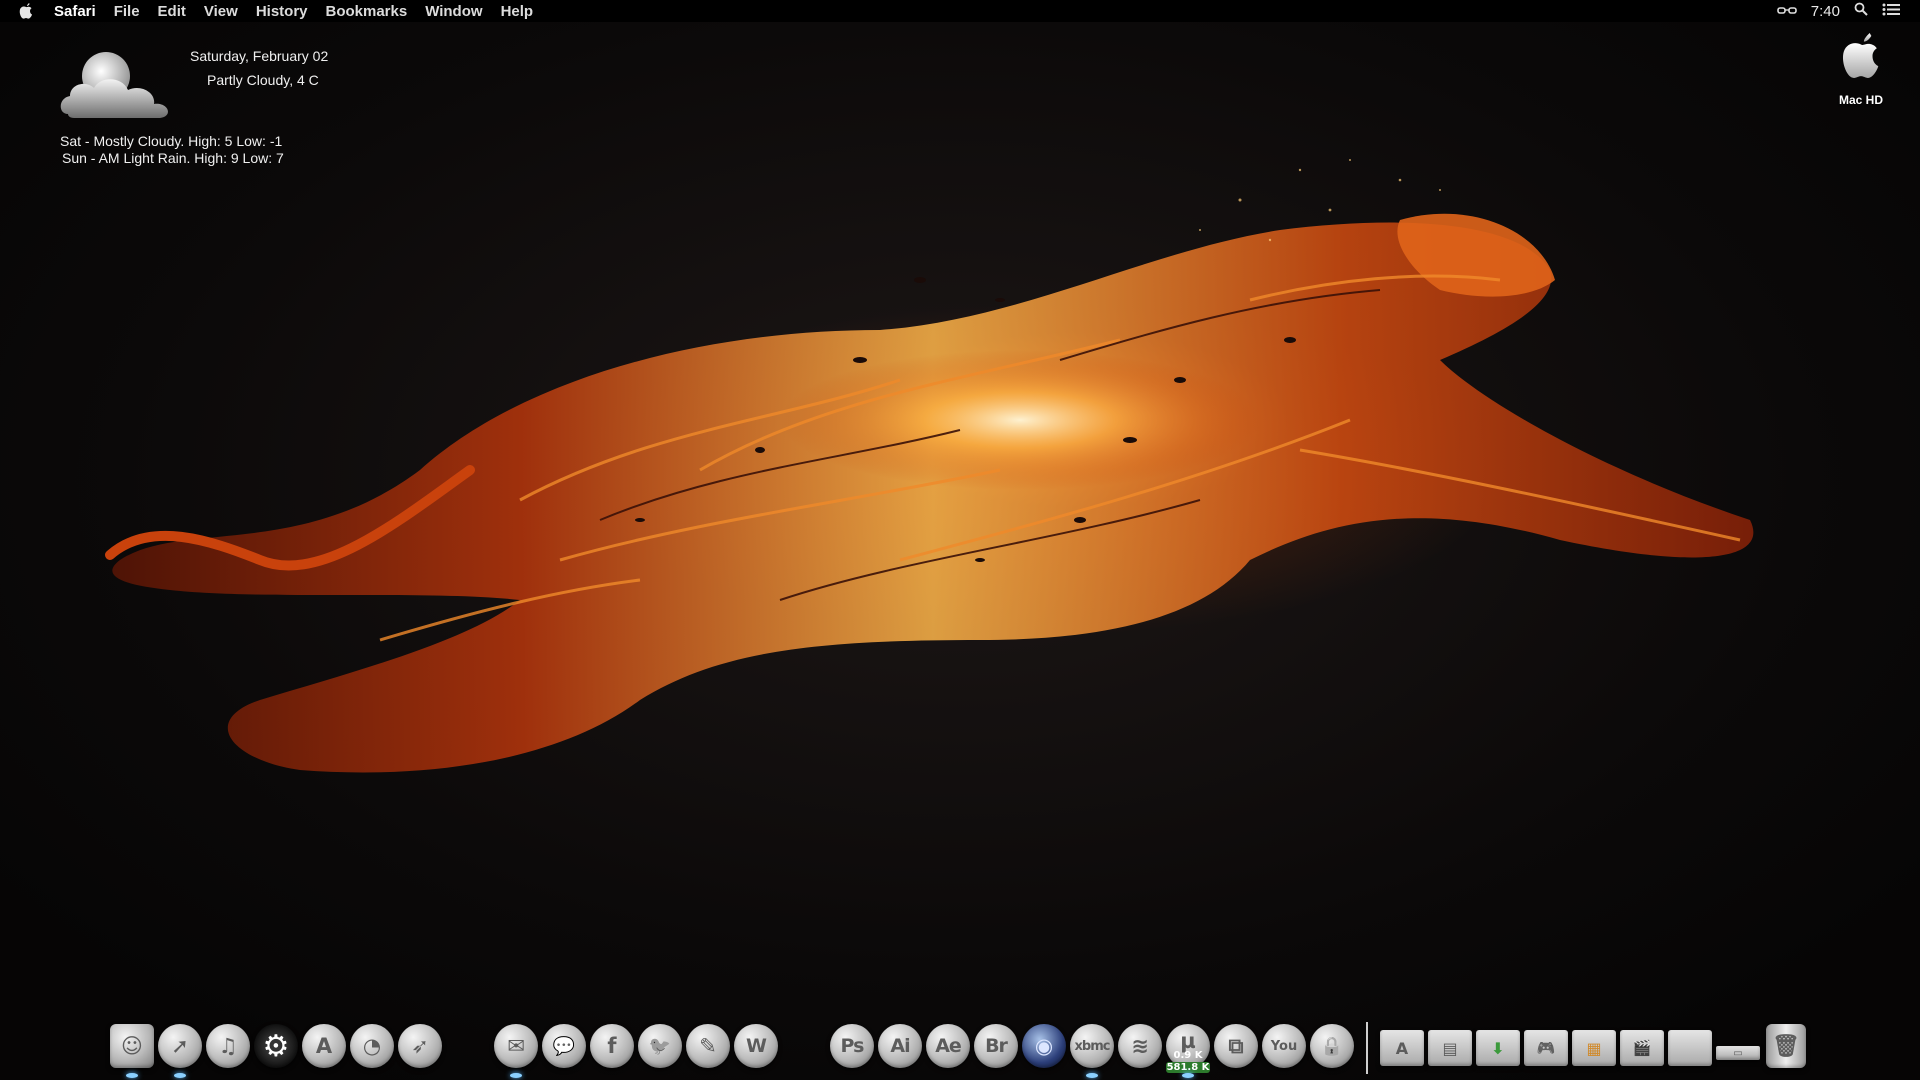 The width and height of the screenshot is (1920, 1080). I want to click on app-store-glyph: A, so click(324, 1046).